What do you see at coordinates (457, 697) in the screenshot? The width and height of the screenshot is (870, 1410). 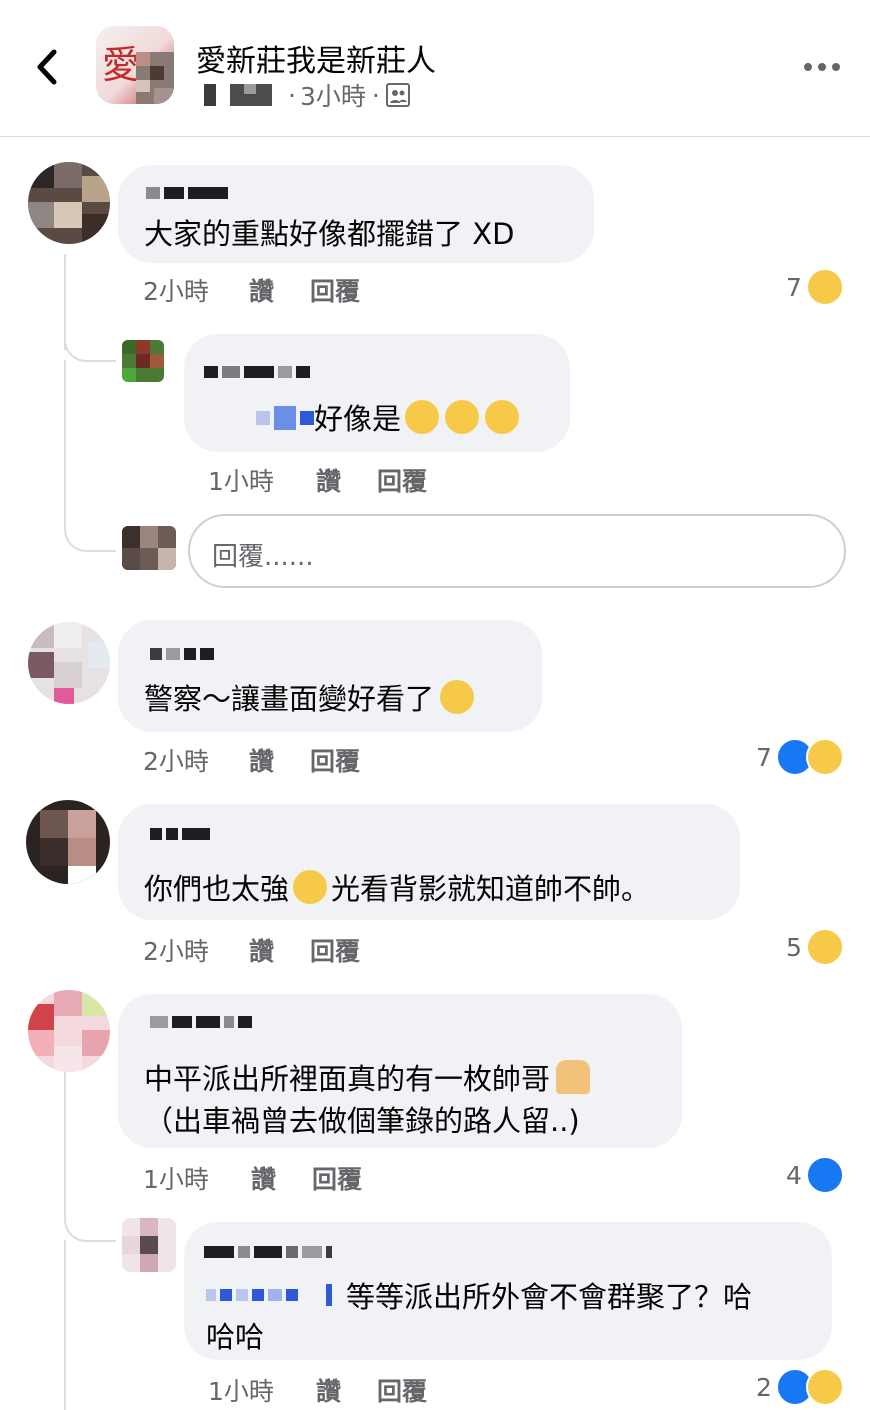 I see `sweat-smile-emoji` at bounding box center [457, 697].